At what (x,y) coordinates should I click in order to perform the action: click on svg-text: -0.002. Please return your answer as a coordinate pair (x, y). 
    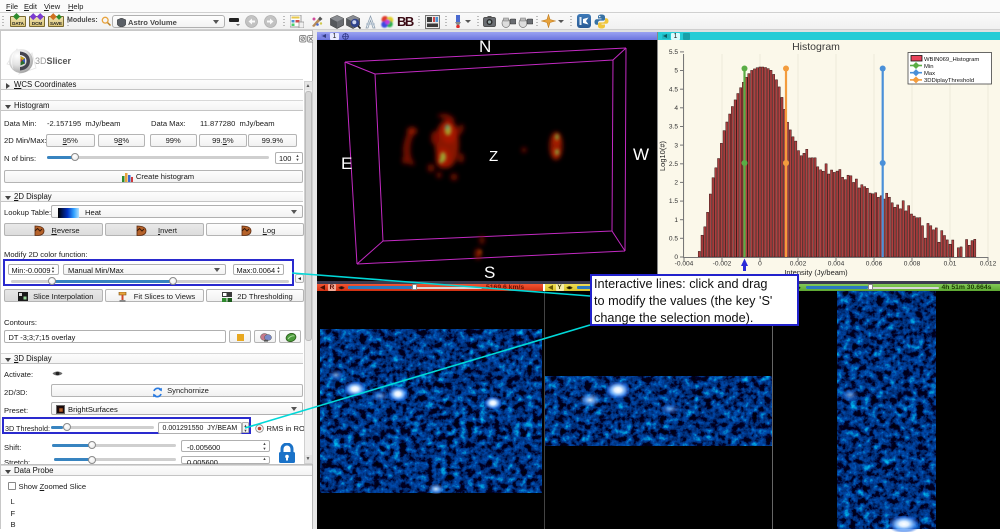
    Looking at the image, I should click on (722, 264).